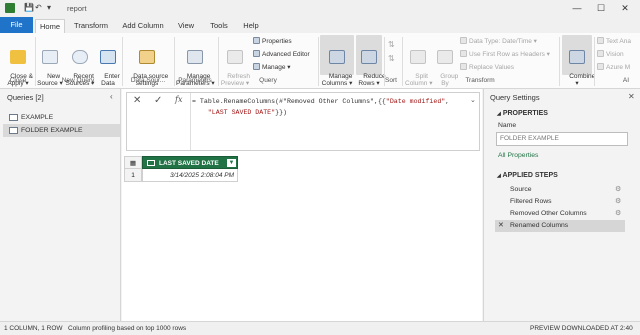 The height and width of the screenshot is (335, 640). Describe the element at coordinates (272, 67) in the screenshot. I see `manage-button: Manage ▾` at that location.